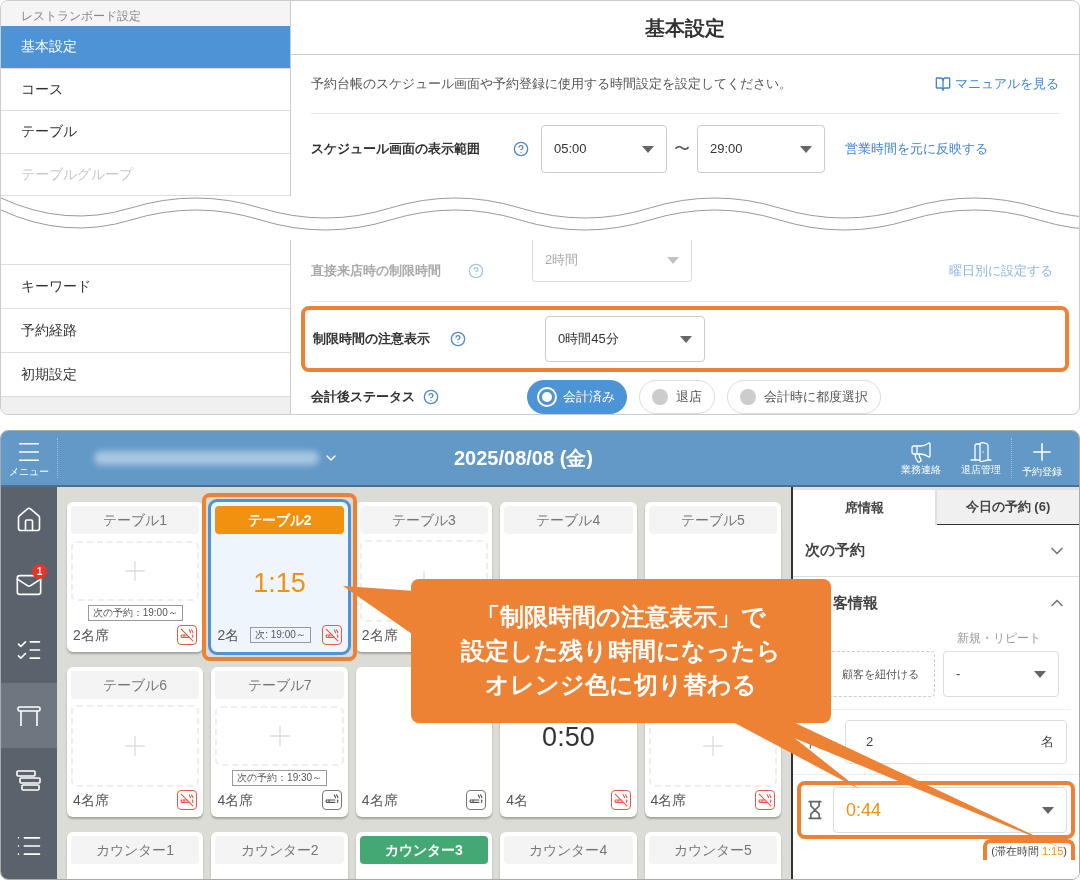 Image resolution: width=1080 pixels, height=880 pixels. I want to click on timer-text: 0:50, so click(568, 737).